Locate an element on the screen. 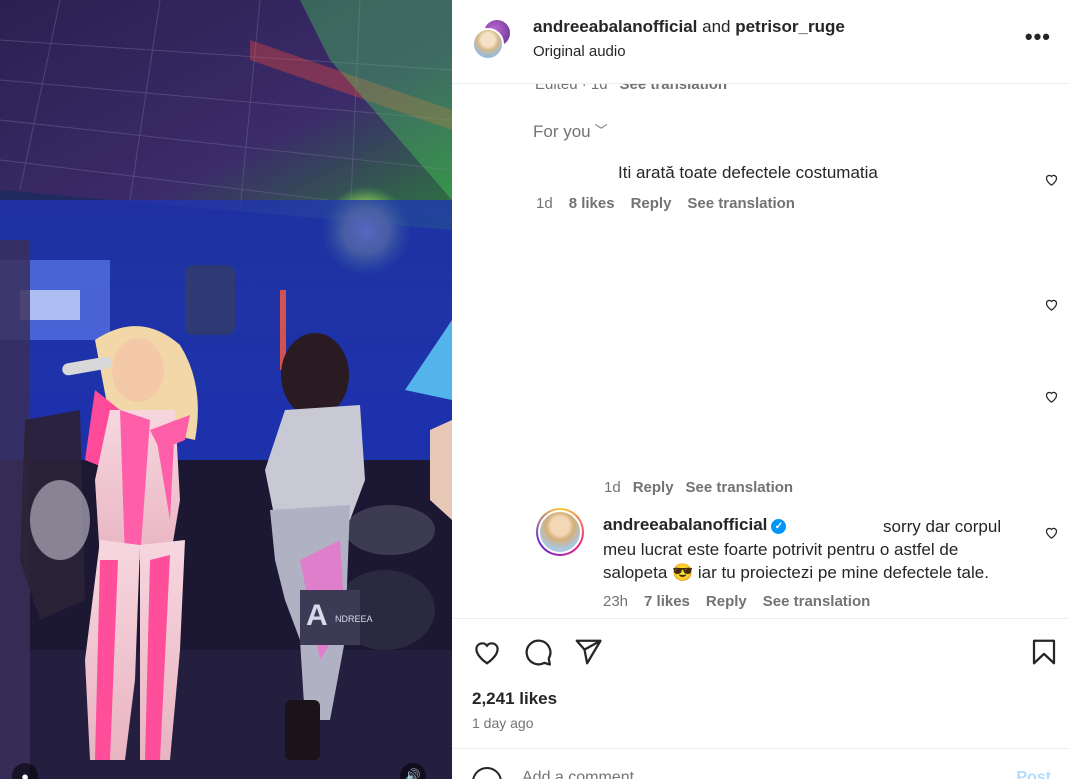  audio-link: Original audio is located at coordinates (579, 51).